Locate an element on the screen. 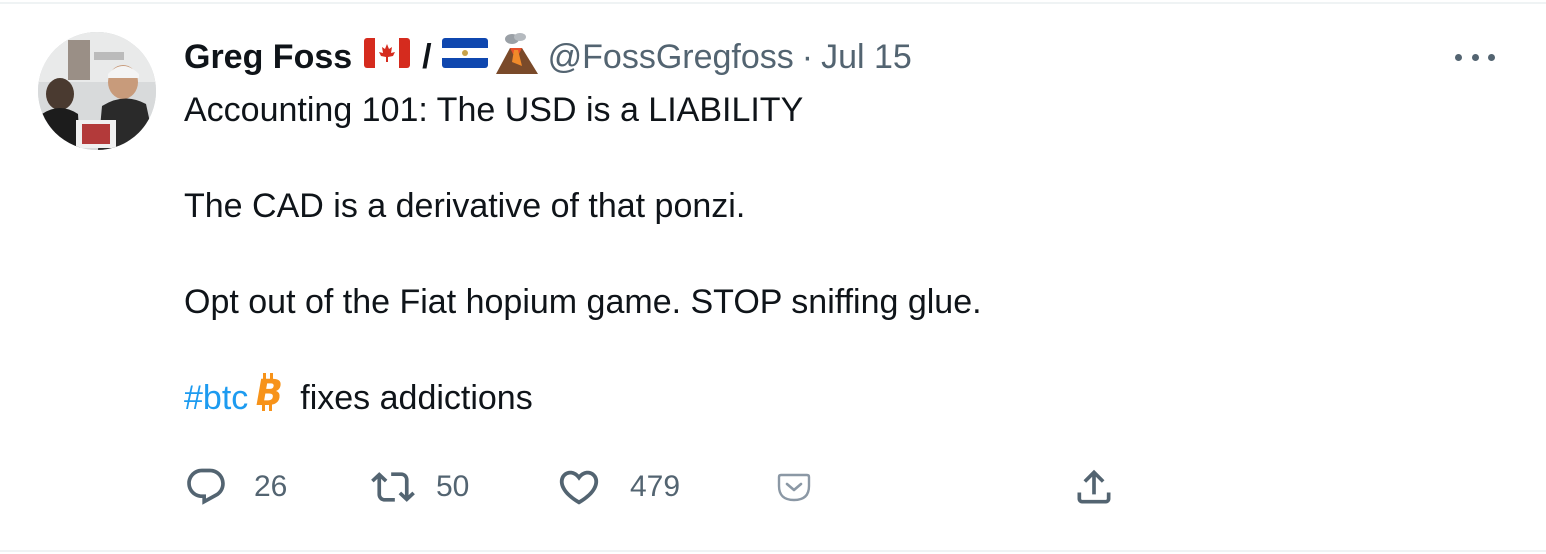  tweet-line: Accounting 101: The USD is a LIABILITY is located at coordinates (494, 110).